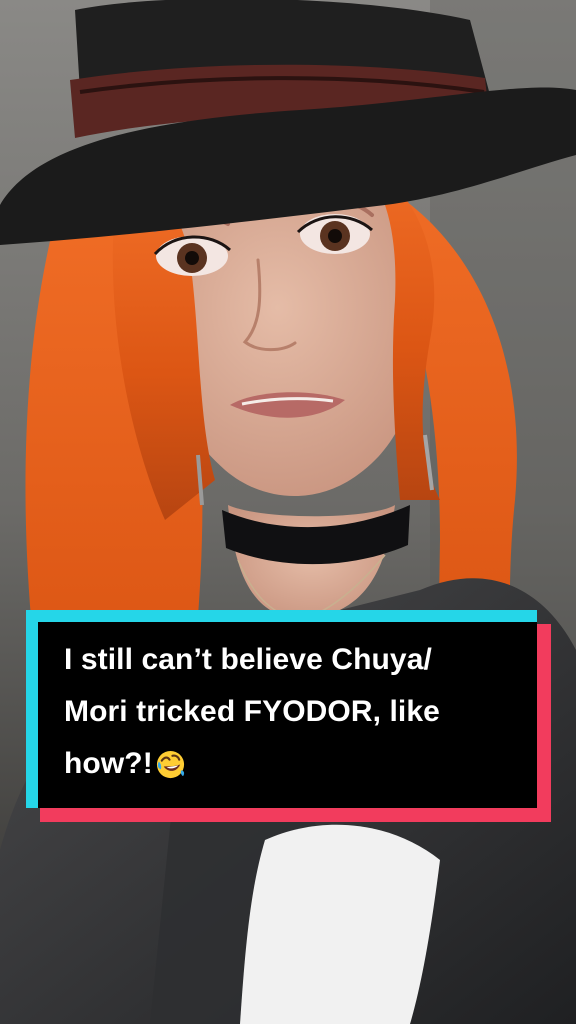 The height and width of the screenshot is (1024, 576). Describe the element at coordinates (248, 659) in the screenshot. I see `caption-line-1: I still can’t believe Chuya/` at that location.